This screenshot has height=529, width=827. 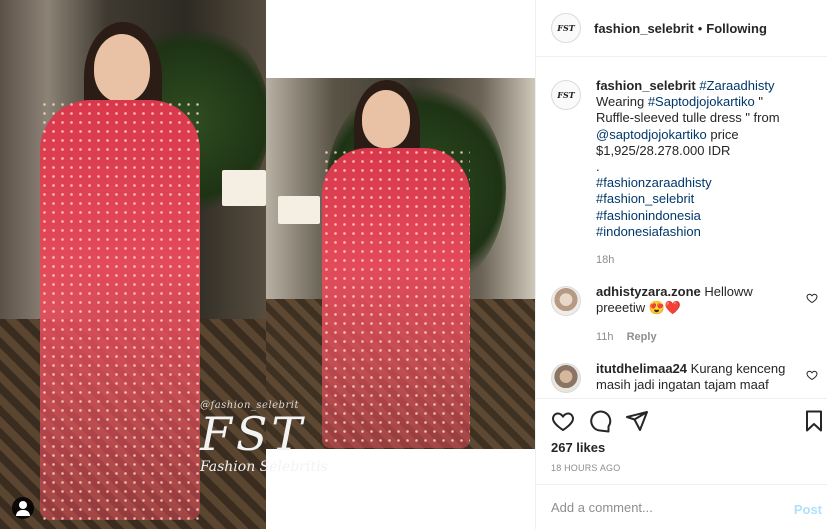 I want to click on like-heart-icon, so click(x=563, y=421).